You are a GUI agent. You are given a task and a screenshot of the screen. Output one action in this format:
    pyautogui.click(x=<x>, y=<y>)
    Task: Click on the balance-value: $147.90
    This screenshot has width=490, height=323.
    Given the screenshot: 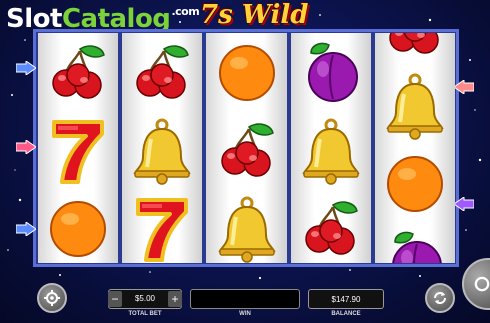 What is the action you would take?
    pyautogui.click(x=346, y=299)
    